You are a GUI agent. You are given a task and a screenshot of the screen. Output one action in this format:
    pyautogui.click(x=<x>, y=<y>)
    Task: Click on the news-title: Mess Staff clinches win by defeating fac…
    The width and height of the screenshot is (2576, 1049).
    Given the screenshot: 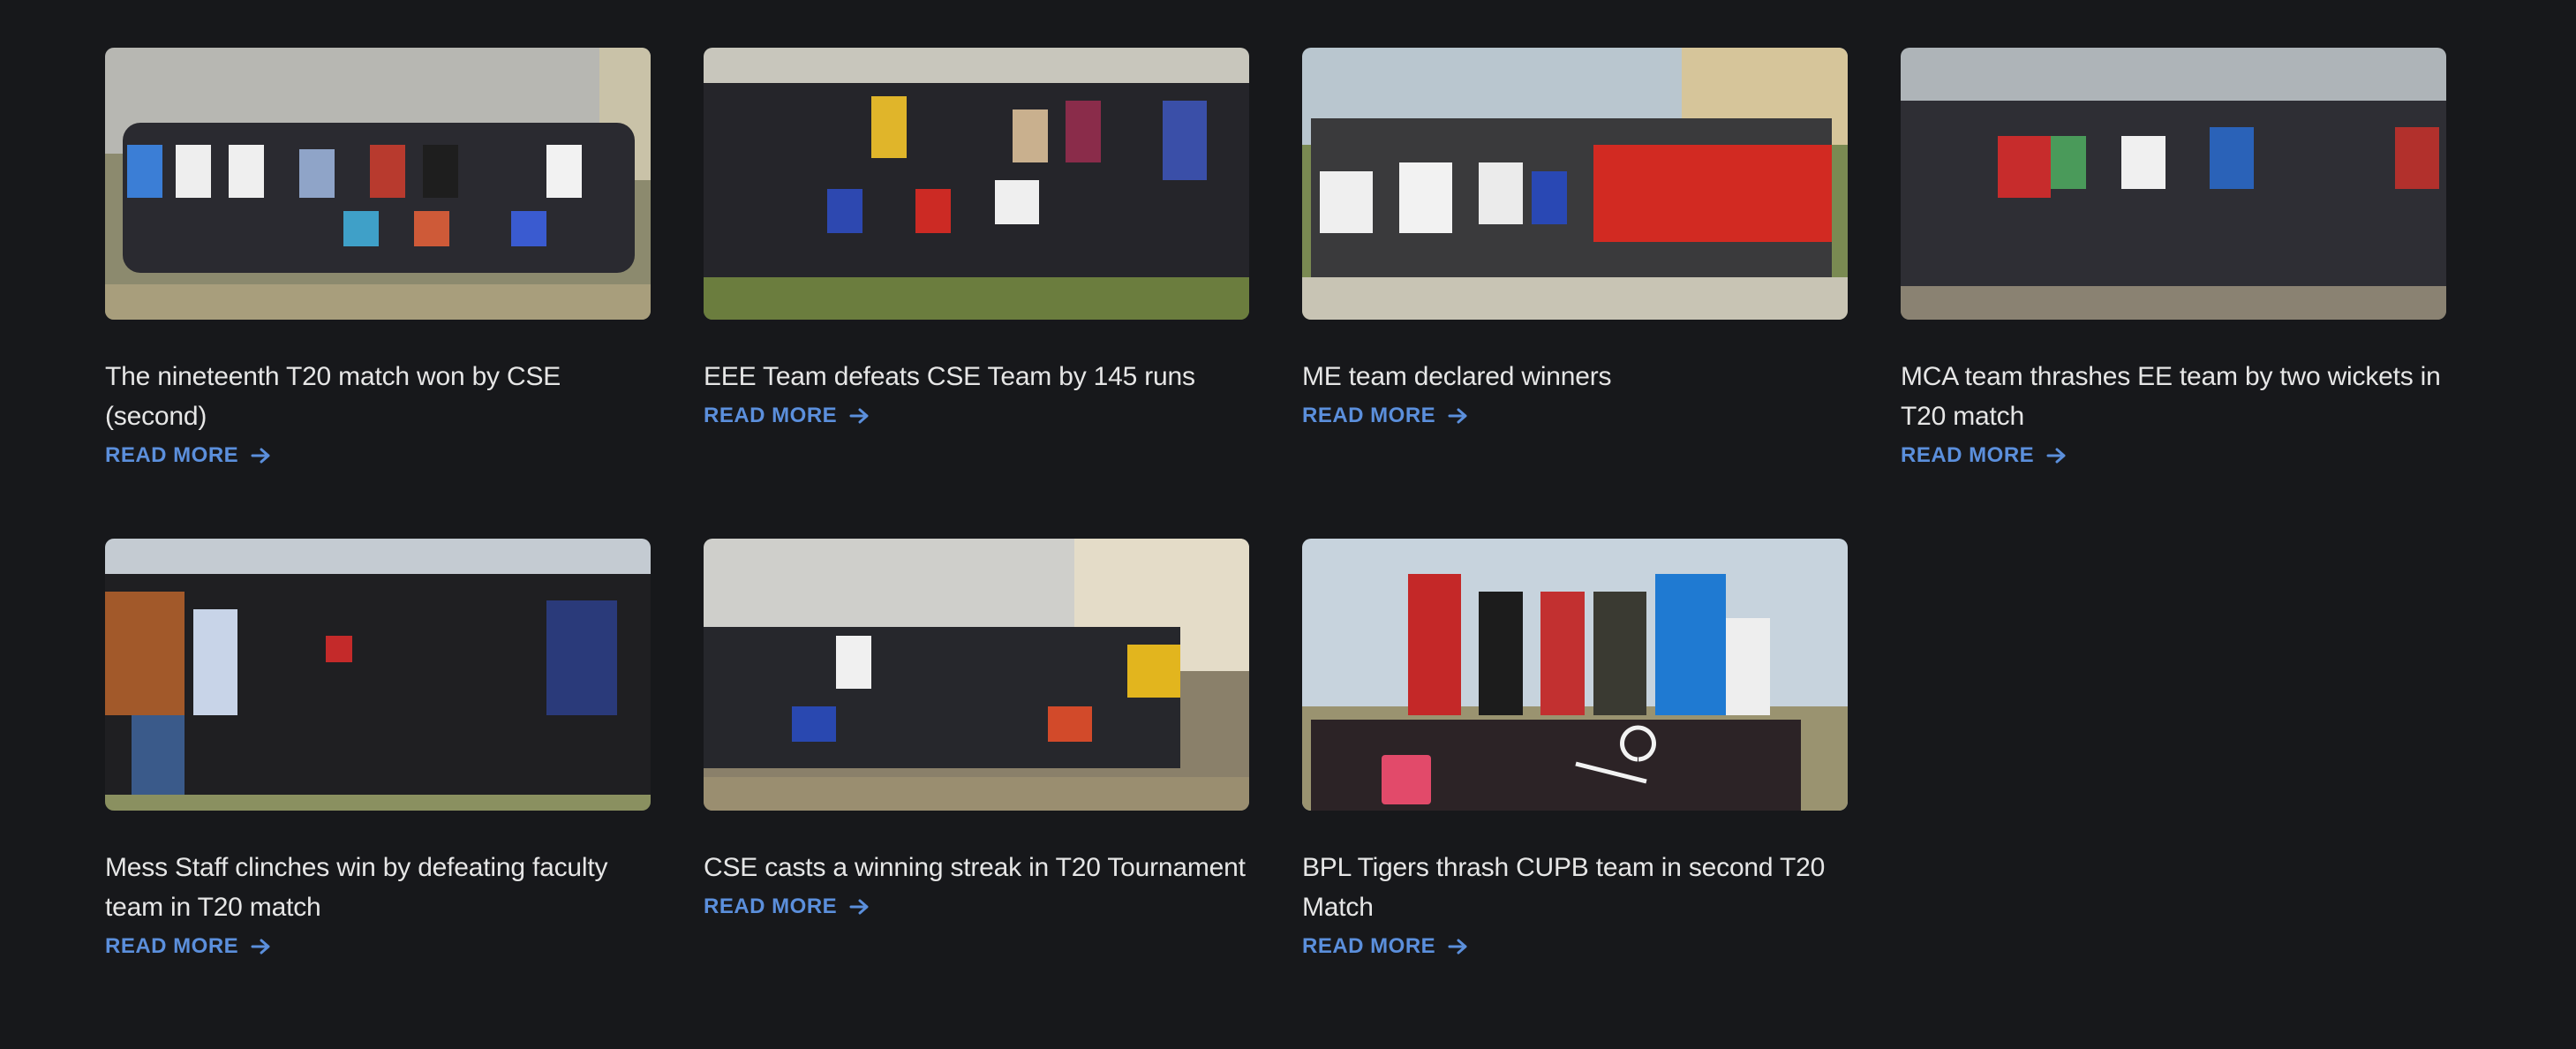 What is the action you would take?
    pyautogui.click(x=378, y=887)
    